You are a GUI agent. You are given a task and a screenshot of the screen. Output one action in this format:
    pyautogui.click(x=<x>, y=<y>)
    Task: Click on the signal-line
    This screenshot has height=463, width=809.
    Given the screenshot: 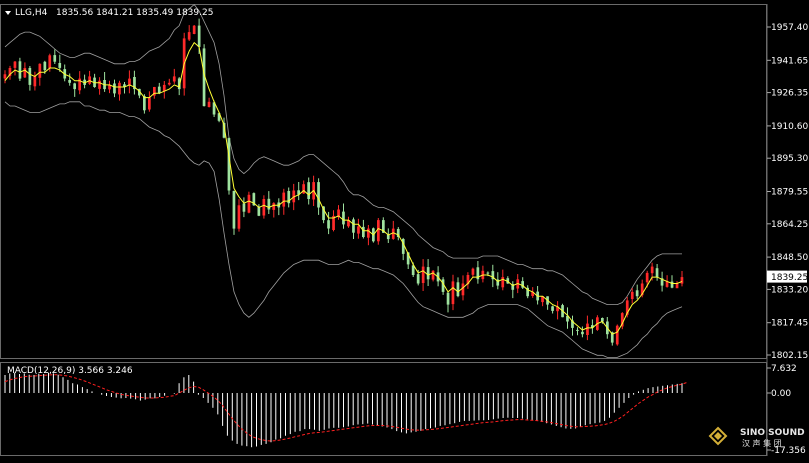 What is the action you would take?
    pyautogui.click(x=345, y=408)
    